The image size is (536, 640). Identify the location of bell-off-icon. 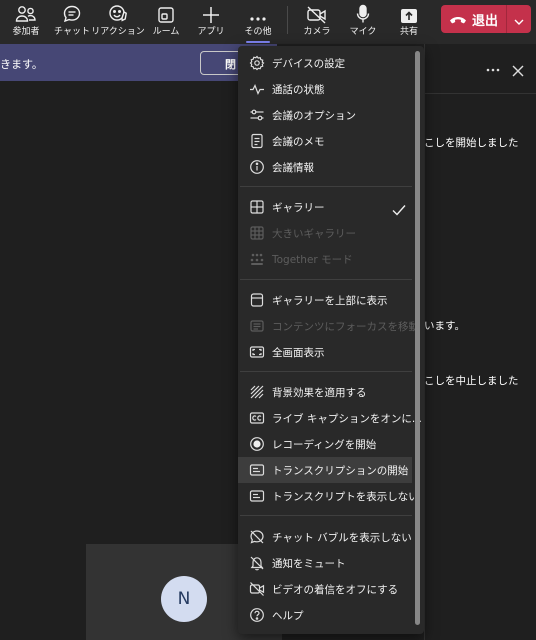
(257, 563).